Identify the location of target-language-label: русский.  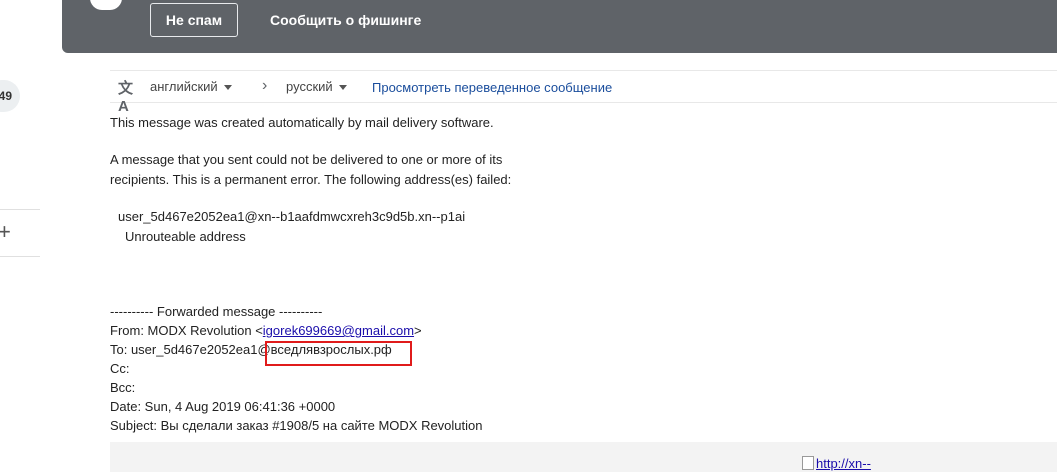
(309, 86).